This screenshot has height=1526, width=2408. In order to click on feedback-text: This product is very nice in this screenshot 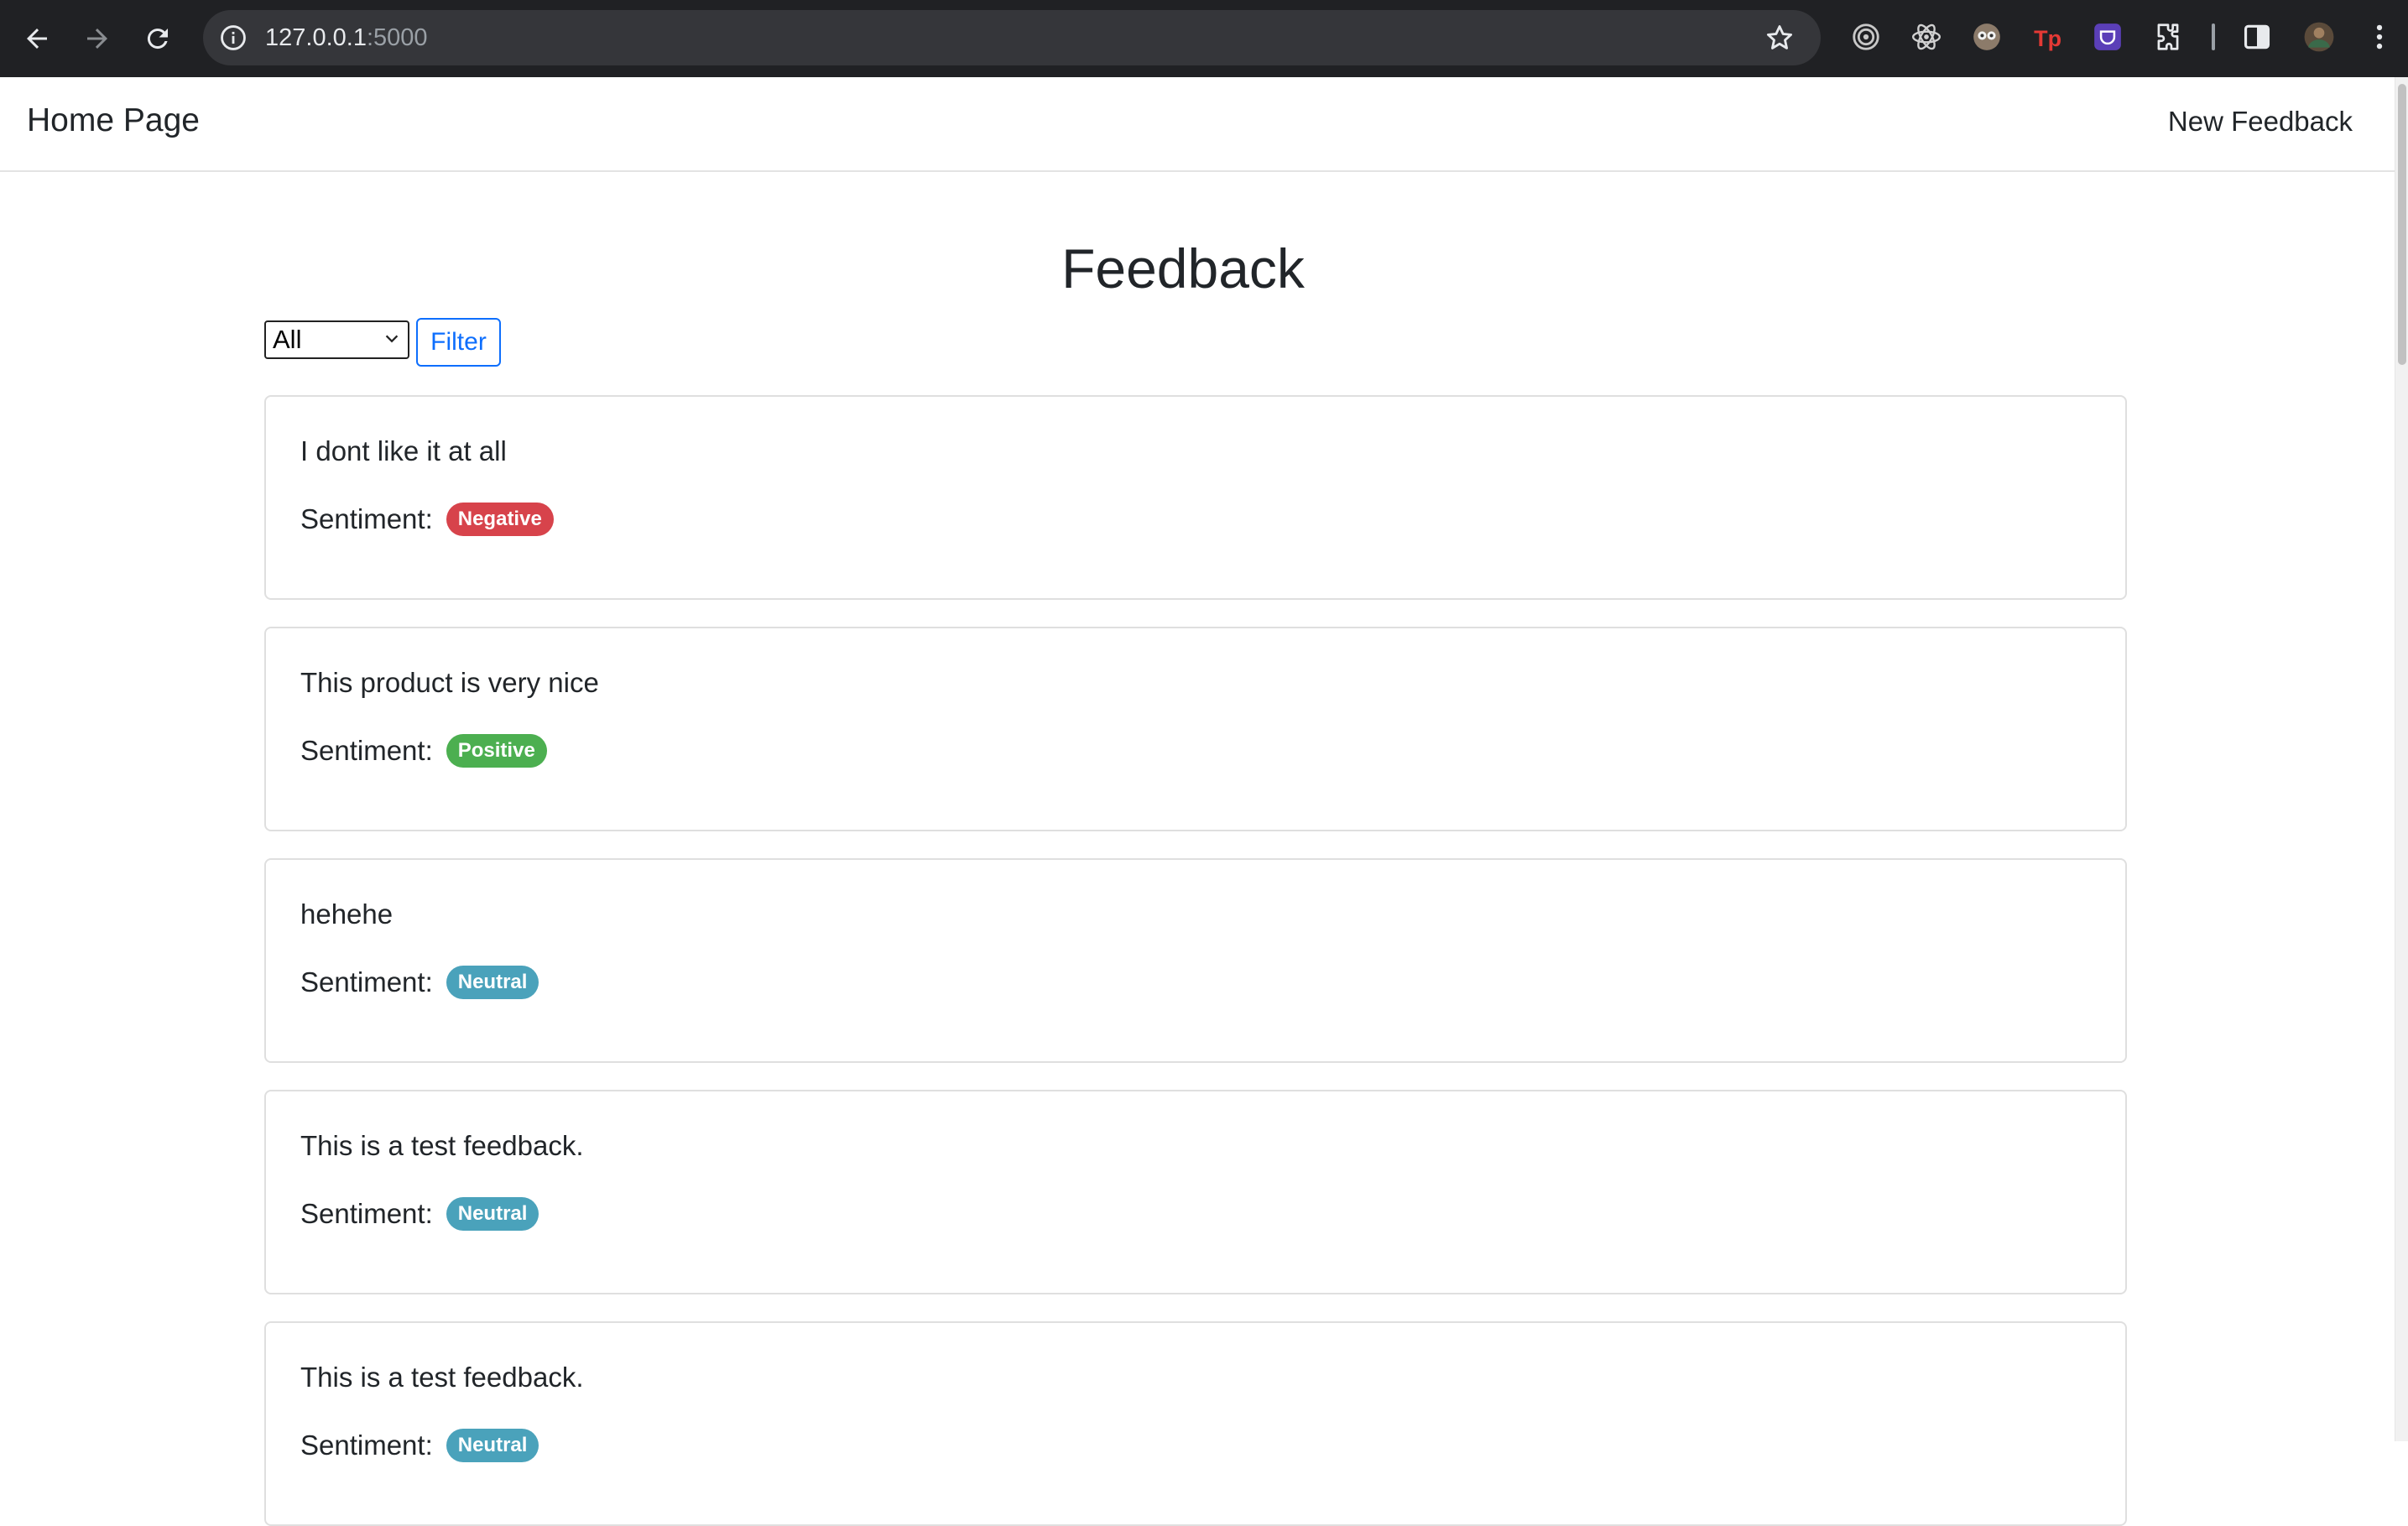, I will do `click(449, 682)`.